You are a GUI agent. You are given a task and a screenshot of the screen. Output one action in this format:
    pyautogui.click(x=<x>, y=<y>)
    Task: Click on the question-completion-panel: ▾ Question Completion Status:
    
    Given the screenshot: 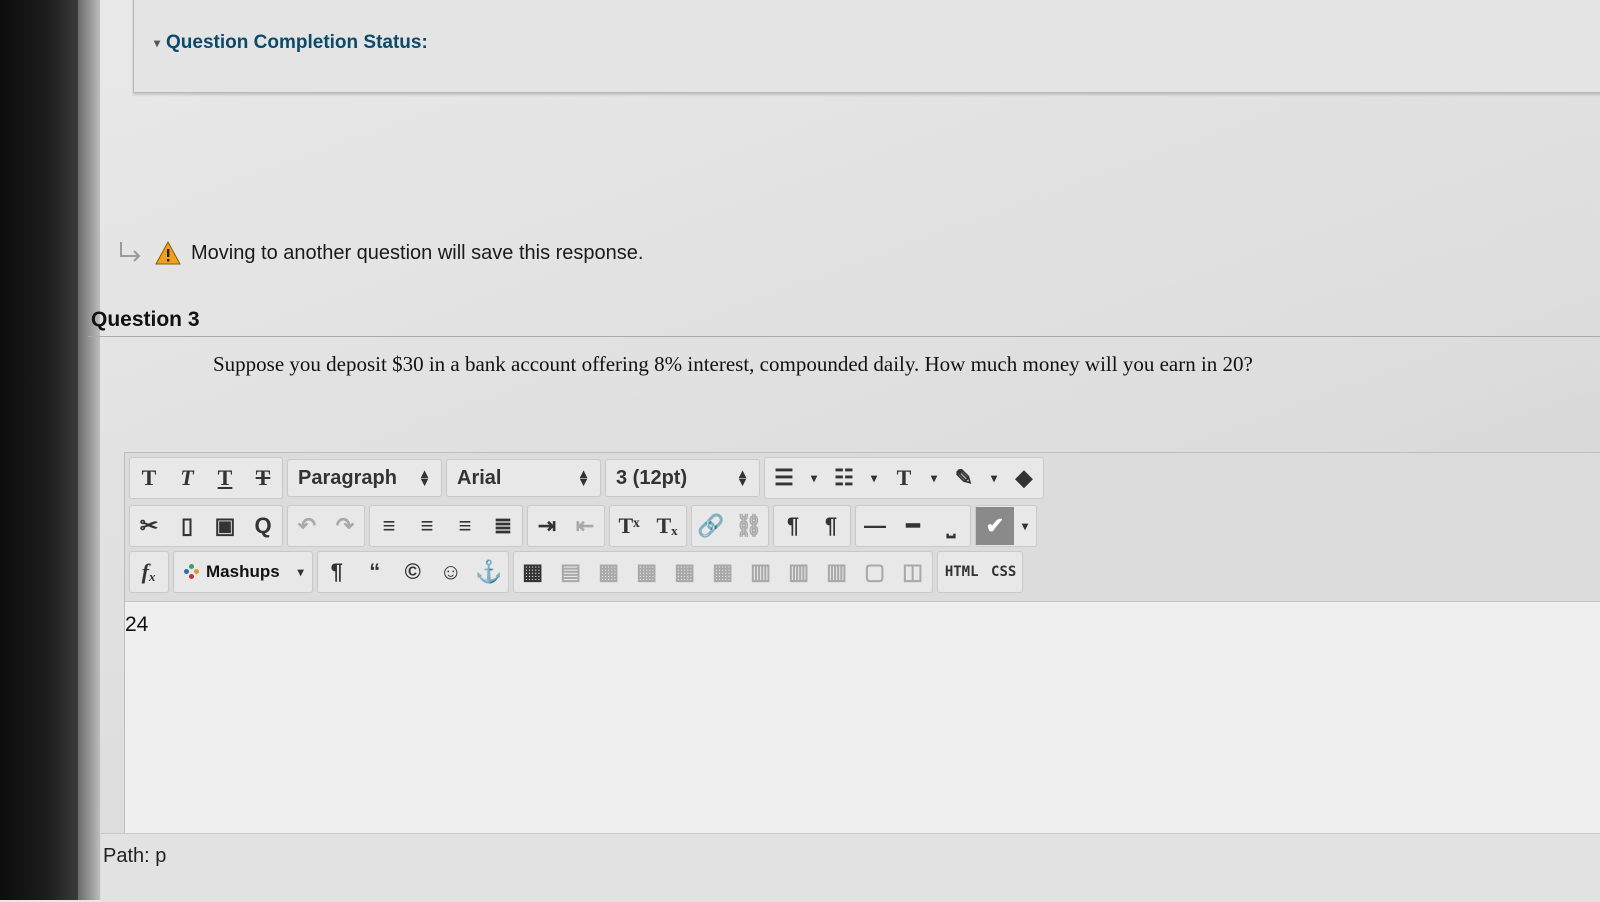 What is the action you would take?
    pyautogui.click(x=866, y=46)
    